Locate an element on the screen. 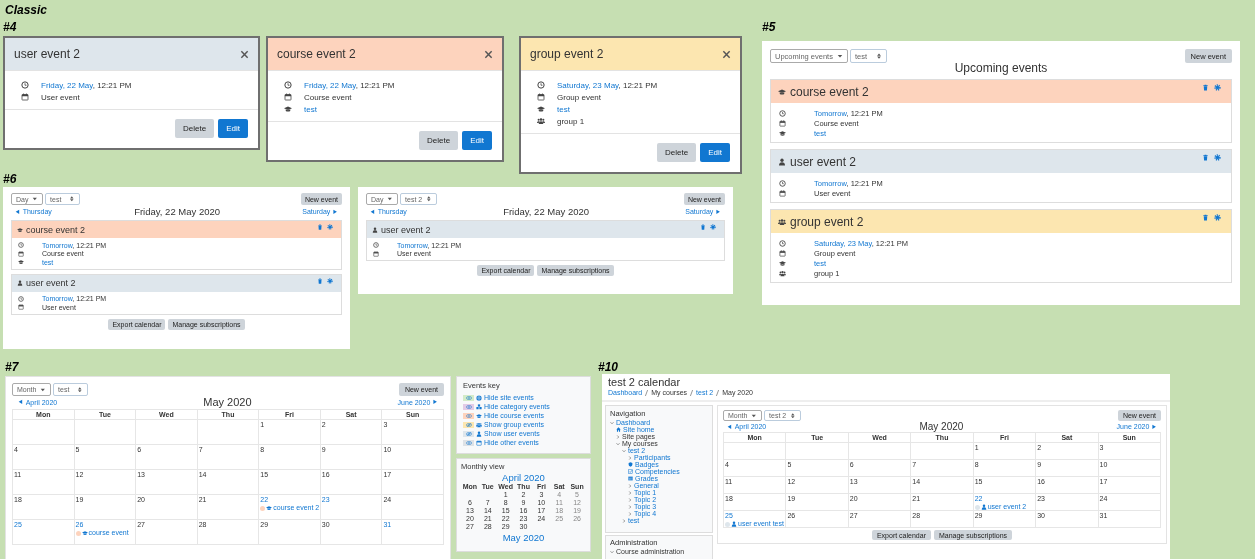 This screenshot has height=559, width=1255. home-icon is located at coordinates (618, 429).